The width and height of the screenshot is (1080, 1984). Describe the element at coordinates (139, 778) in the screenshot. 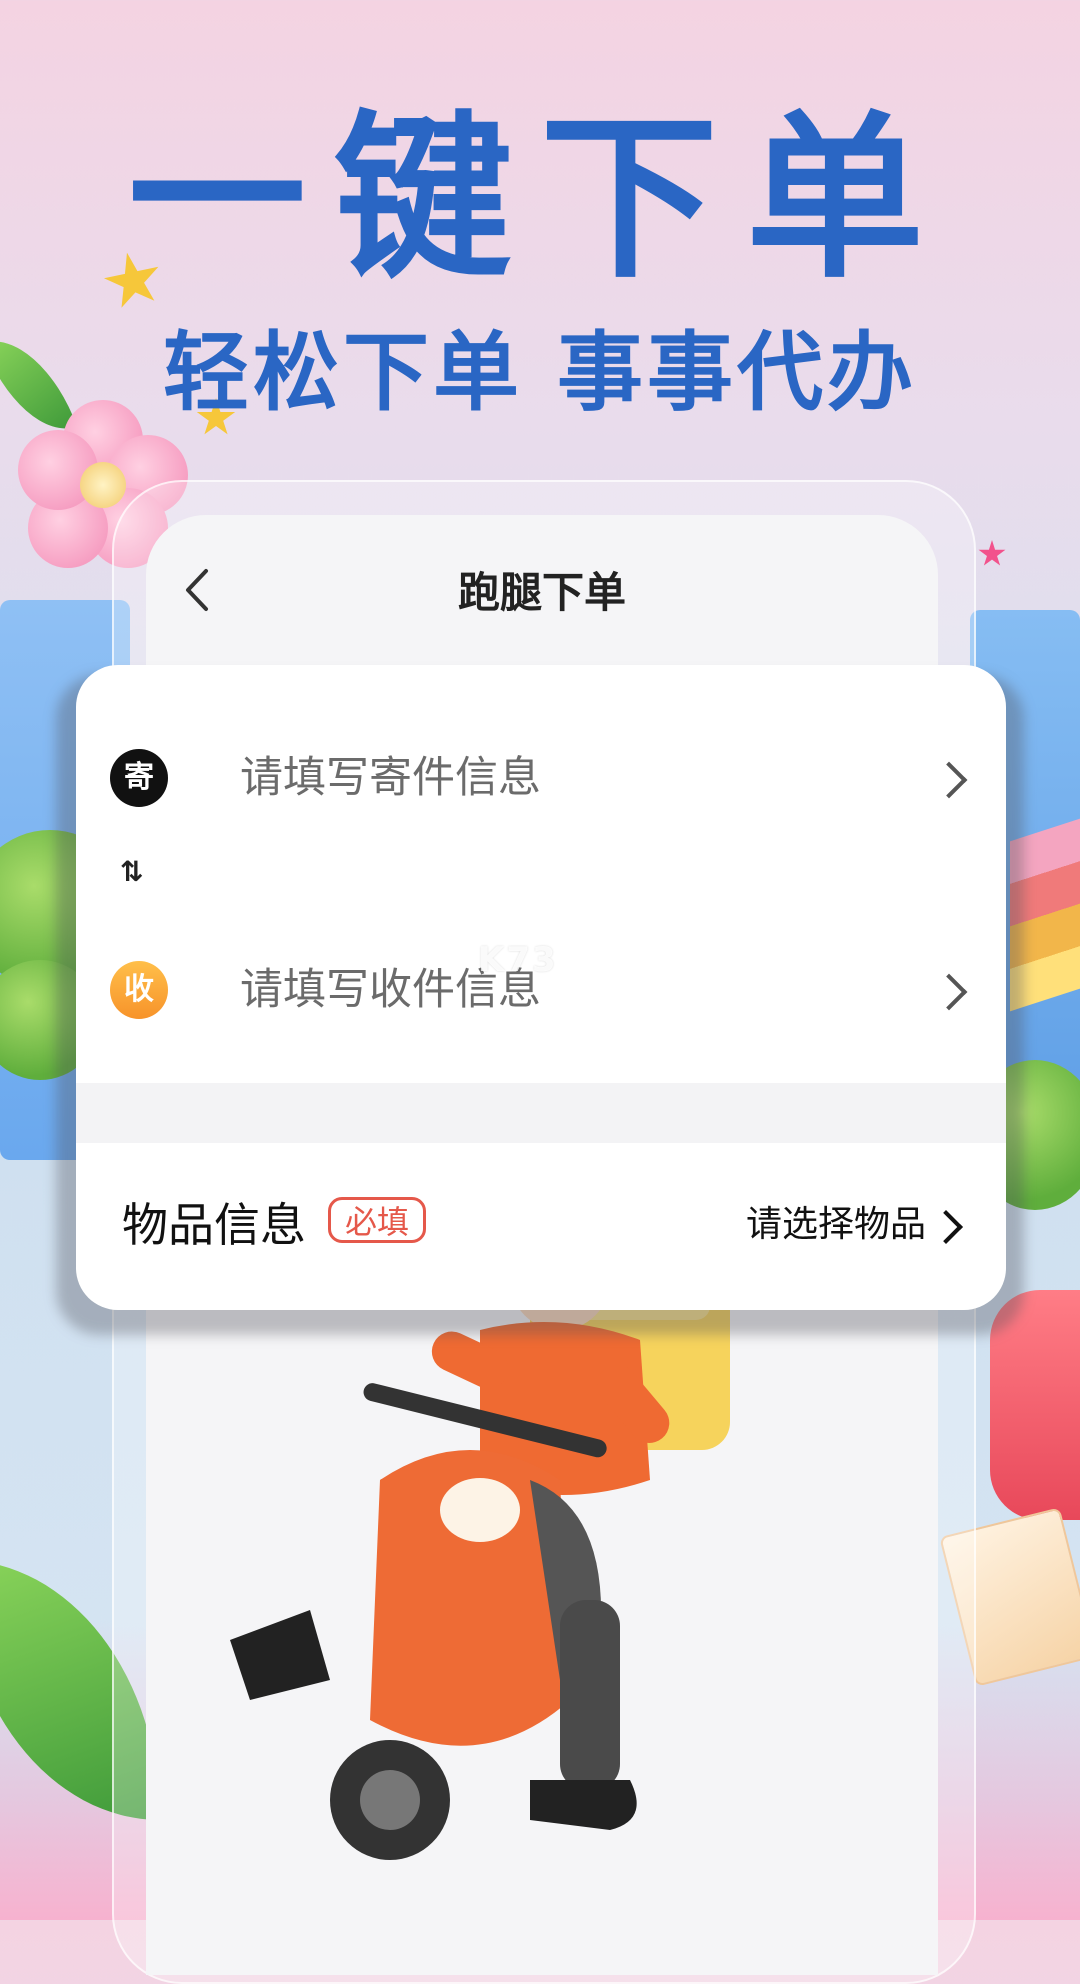

I see `sender-badge: 寄` at that location.